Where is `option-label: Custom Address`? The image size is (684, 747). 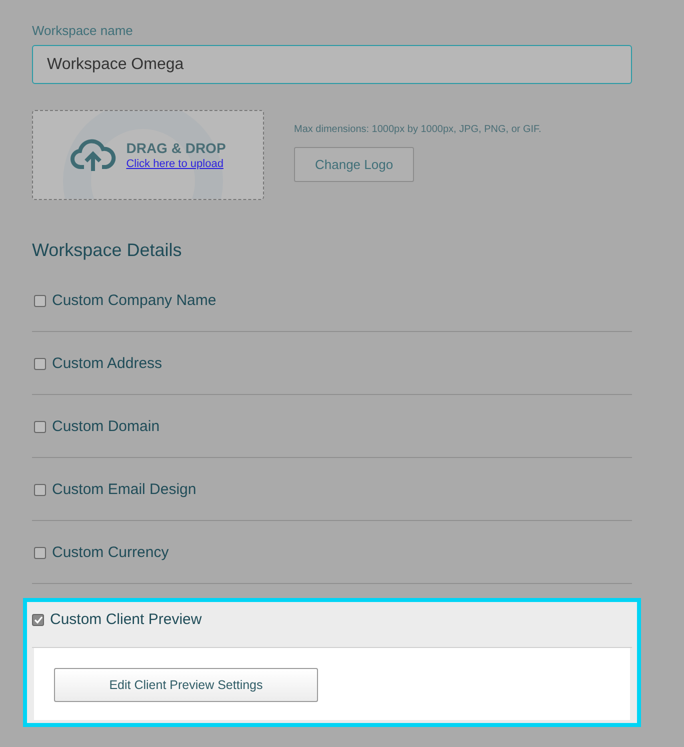 option-label: Custom Address is located at coordinates (107, 363).